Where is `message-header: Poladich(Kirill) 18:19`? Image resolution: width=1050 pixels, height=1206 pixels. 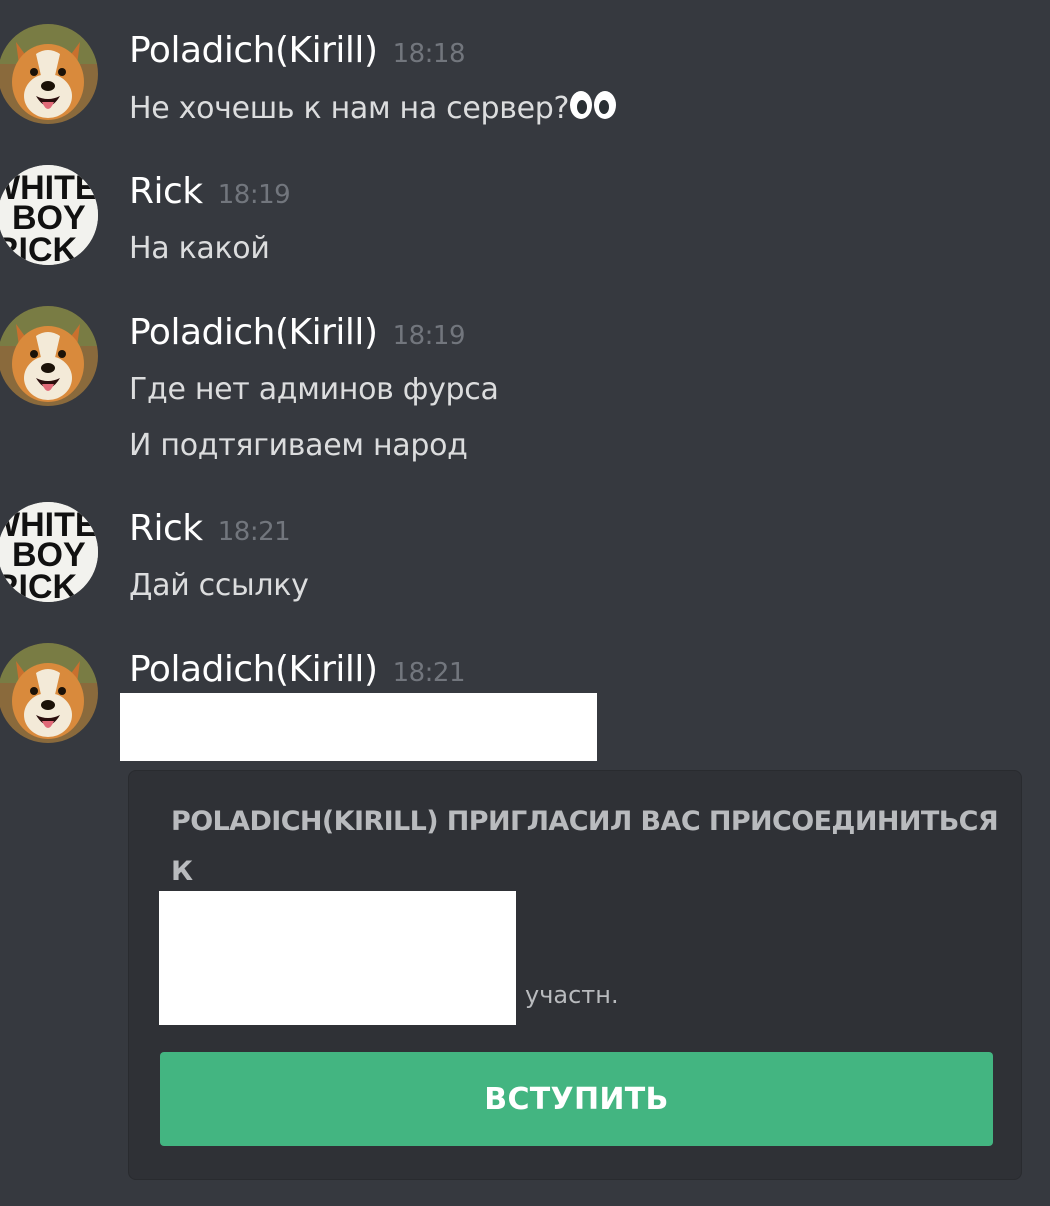 message-header: Poladich(Kirill) 18:19 is located at coordinates (297, 332).